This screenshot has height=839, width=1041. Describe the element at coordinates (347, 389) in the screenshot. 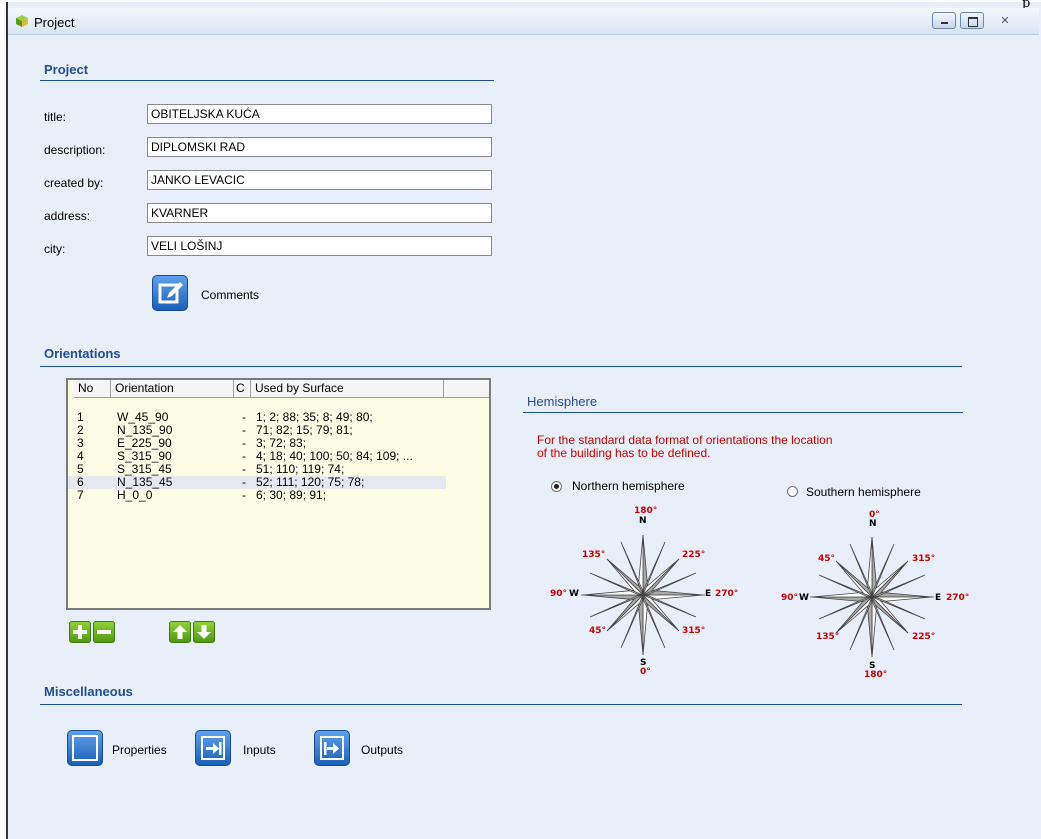

I see `col-header-used-by-surface: Used by Surface` at that location.